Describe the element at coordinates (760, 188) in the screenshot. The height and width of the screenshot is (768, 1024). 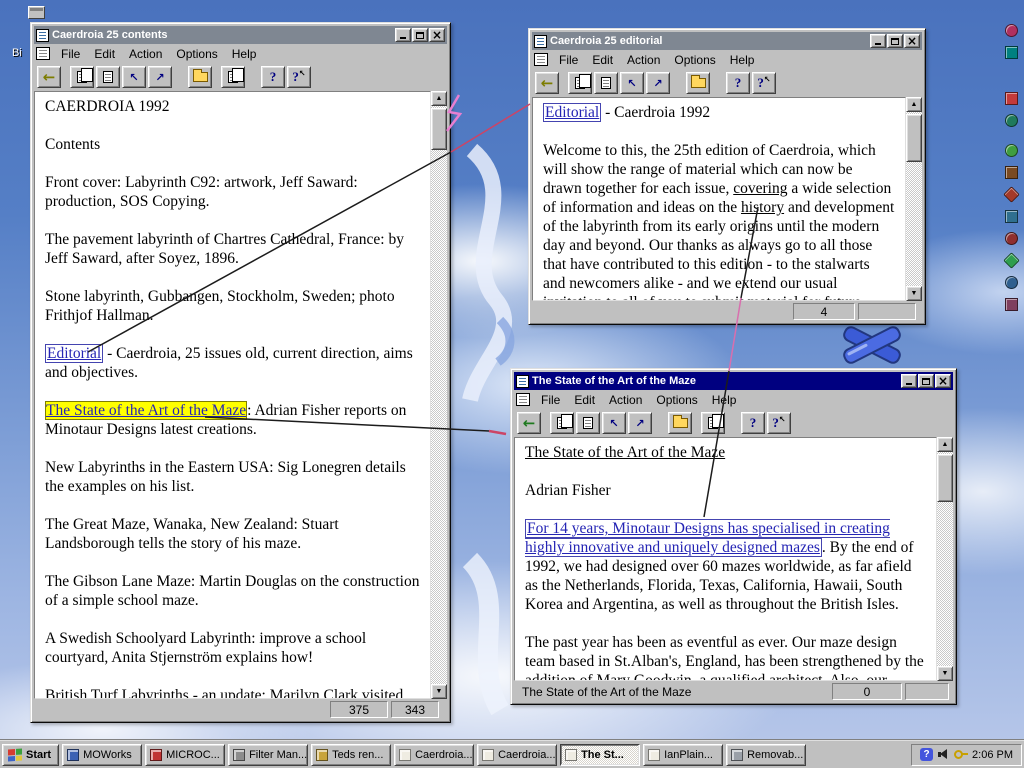
I see `link-covering: covering` at that location.